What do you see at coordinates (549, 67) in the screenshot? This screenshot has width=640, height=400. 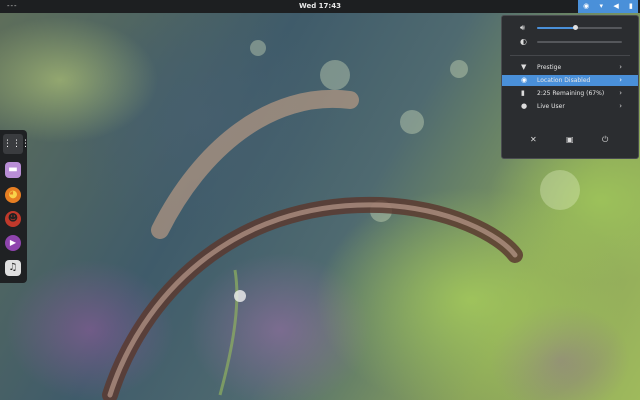 I see `menu-item-label: Prestige` at bounding box center [549, 67].